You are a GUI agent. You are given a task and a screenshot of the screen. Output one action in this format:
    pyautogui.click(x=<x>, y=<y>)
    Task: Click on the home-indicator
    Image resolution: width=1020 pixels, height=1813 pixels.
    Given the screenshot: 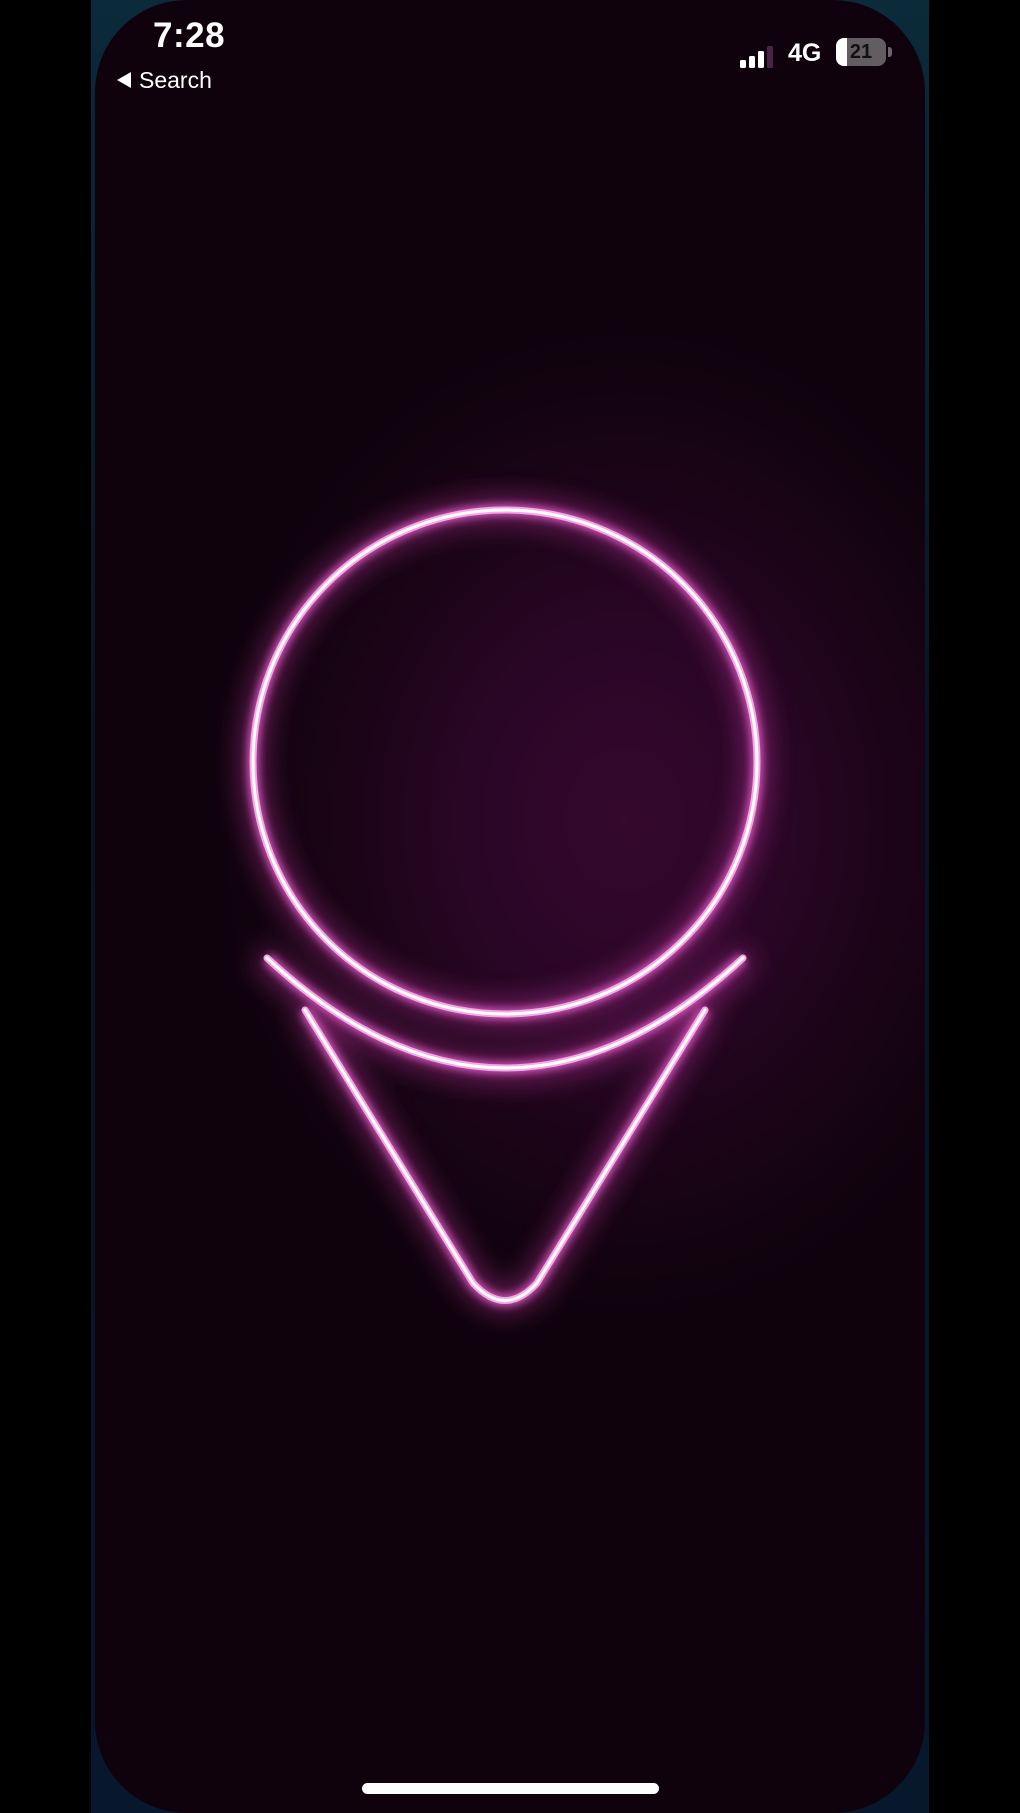 What is the action you would take?
    pyautogui.click(x=510, y=1788)
    